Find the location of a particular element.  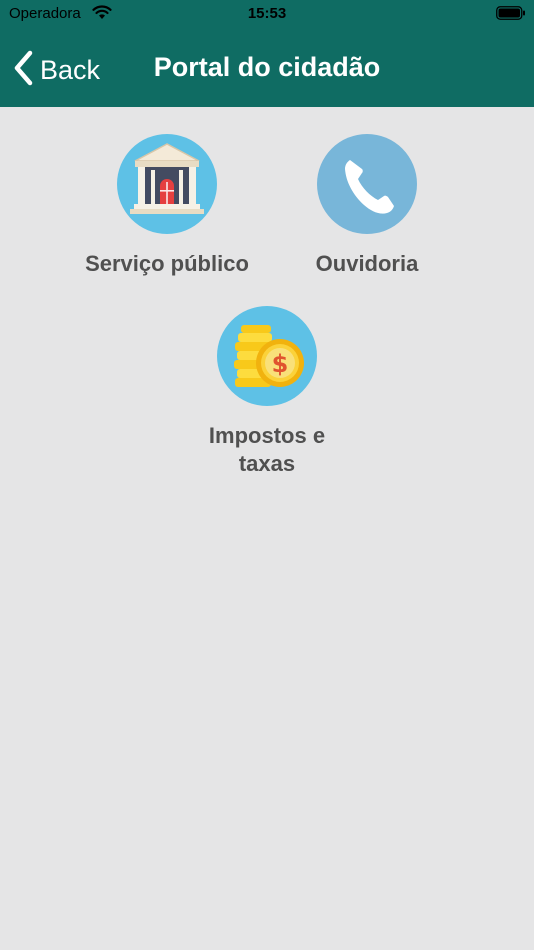

status-bar: Operadora 15:53 is located at coordinates (267, 14).